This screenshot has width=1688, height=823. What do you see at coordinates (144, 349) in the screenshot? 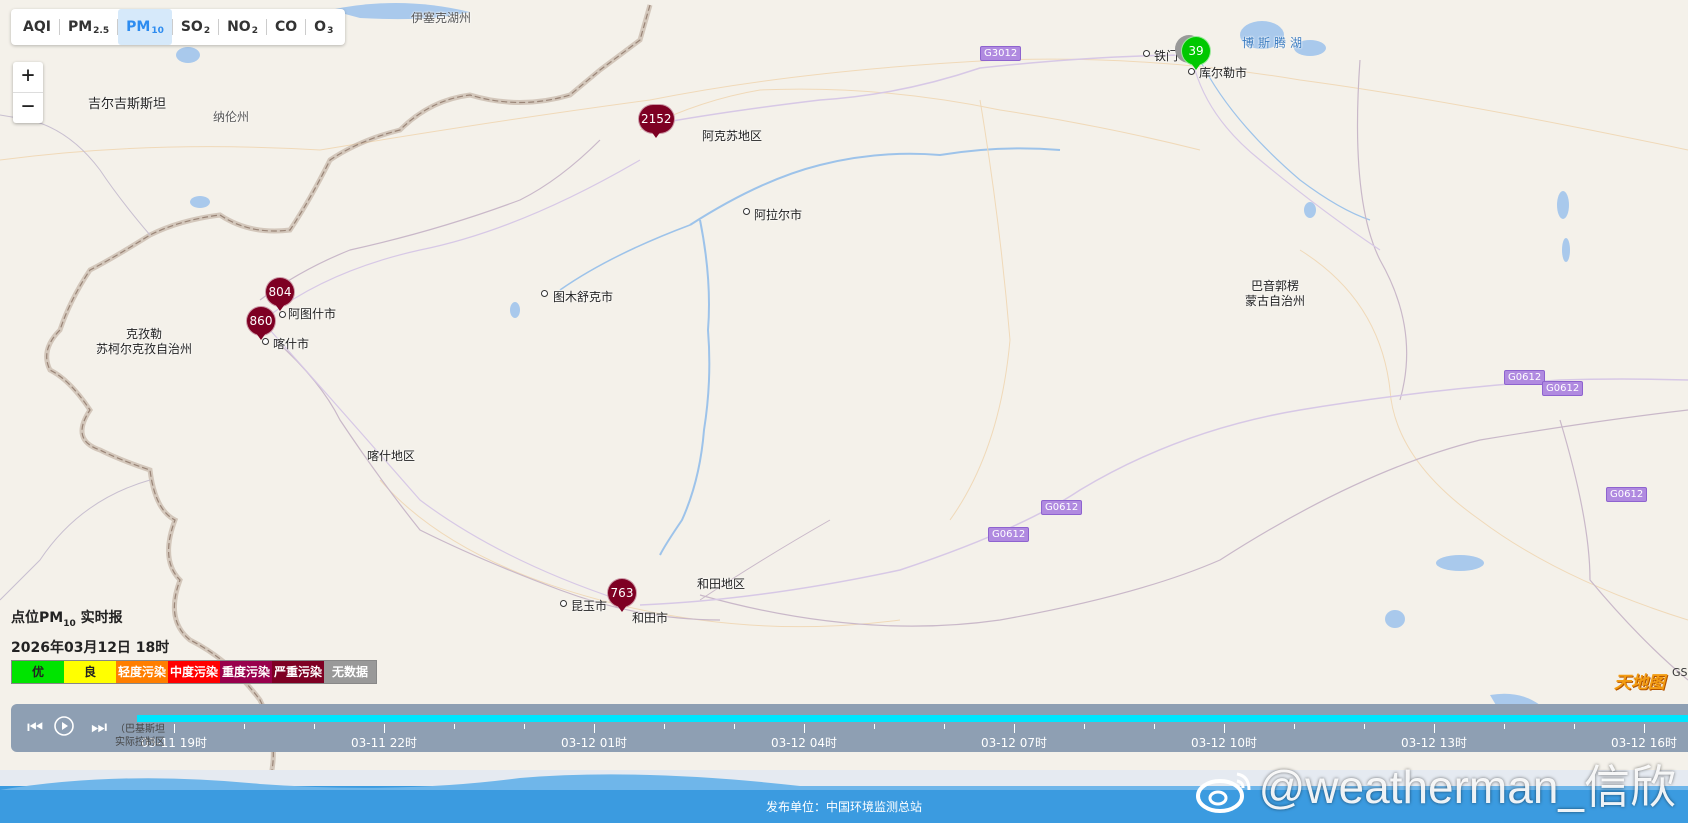
I see `label-kizilsu-line2: 苏柯尔克孜自治州` at bounding box center [144, 349].